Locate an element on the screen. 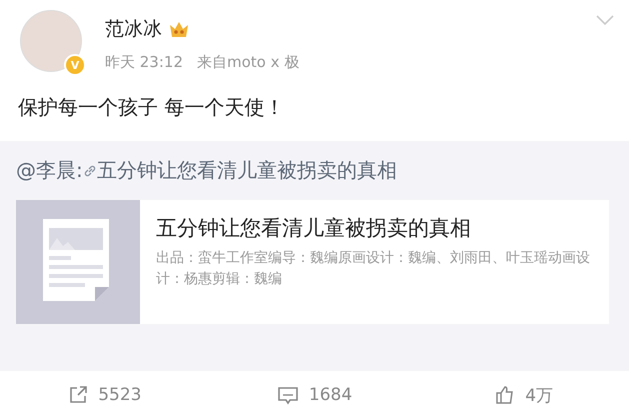 Image resolution: width=629 pixels, height=419 pixels. post-time: 昨天 23:12 is located at coordinates (144, 62).